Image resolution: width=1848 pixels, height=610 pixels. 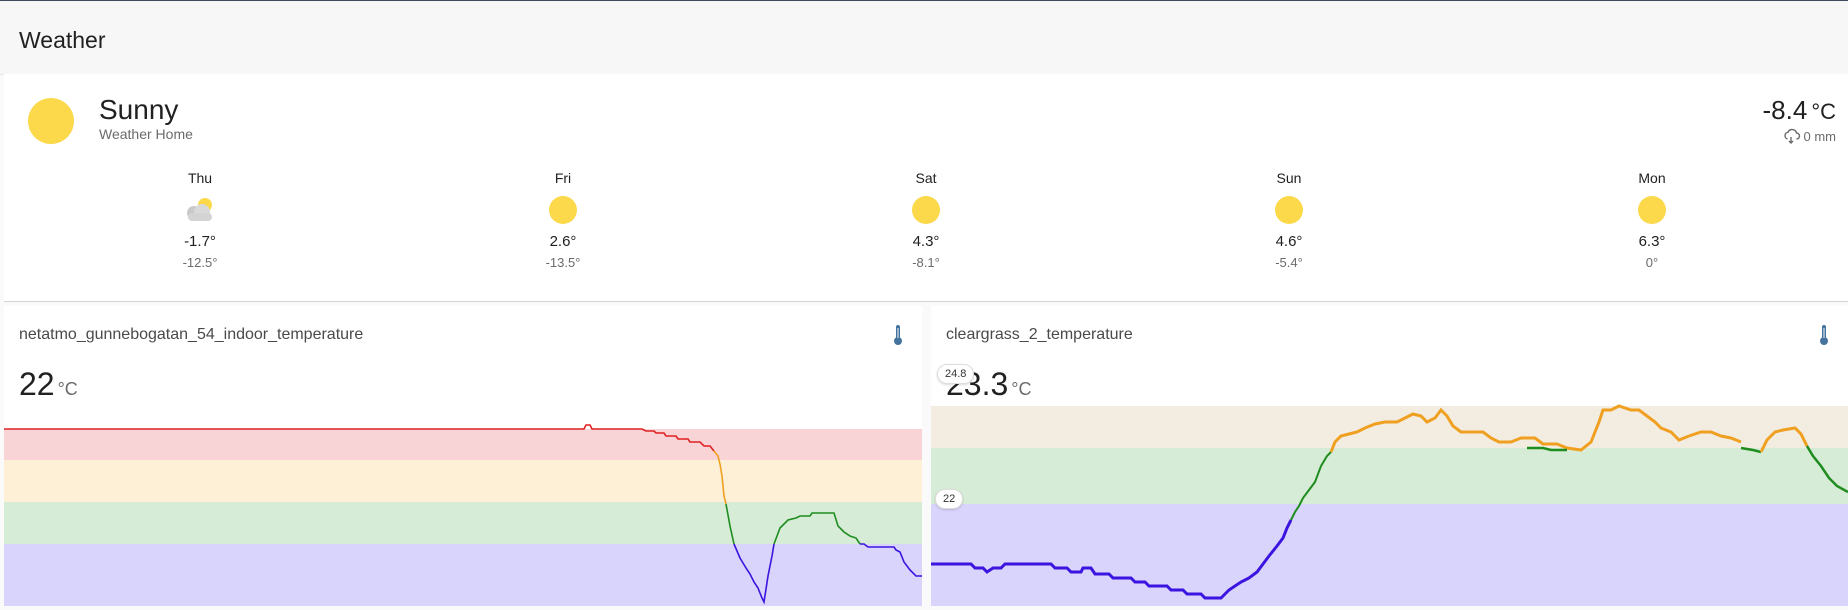 I want to click on cloud-rain-icon, so click(x=1791, y=136).